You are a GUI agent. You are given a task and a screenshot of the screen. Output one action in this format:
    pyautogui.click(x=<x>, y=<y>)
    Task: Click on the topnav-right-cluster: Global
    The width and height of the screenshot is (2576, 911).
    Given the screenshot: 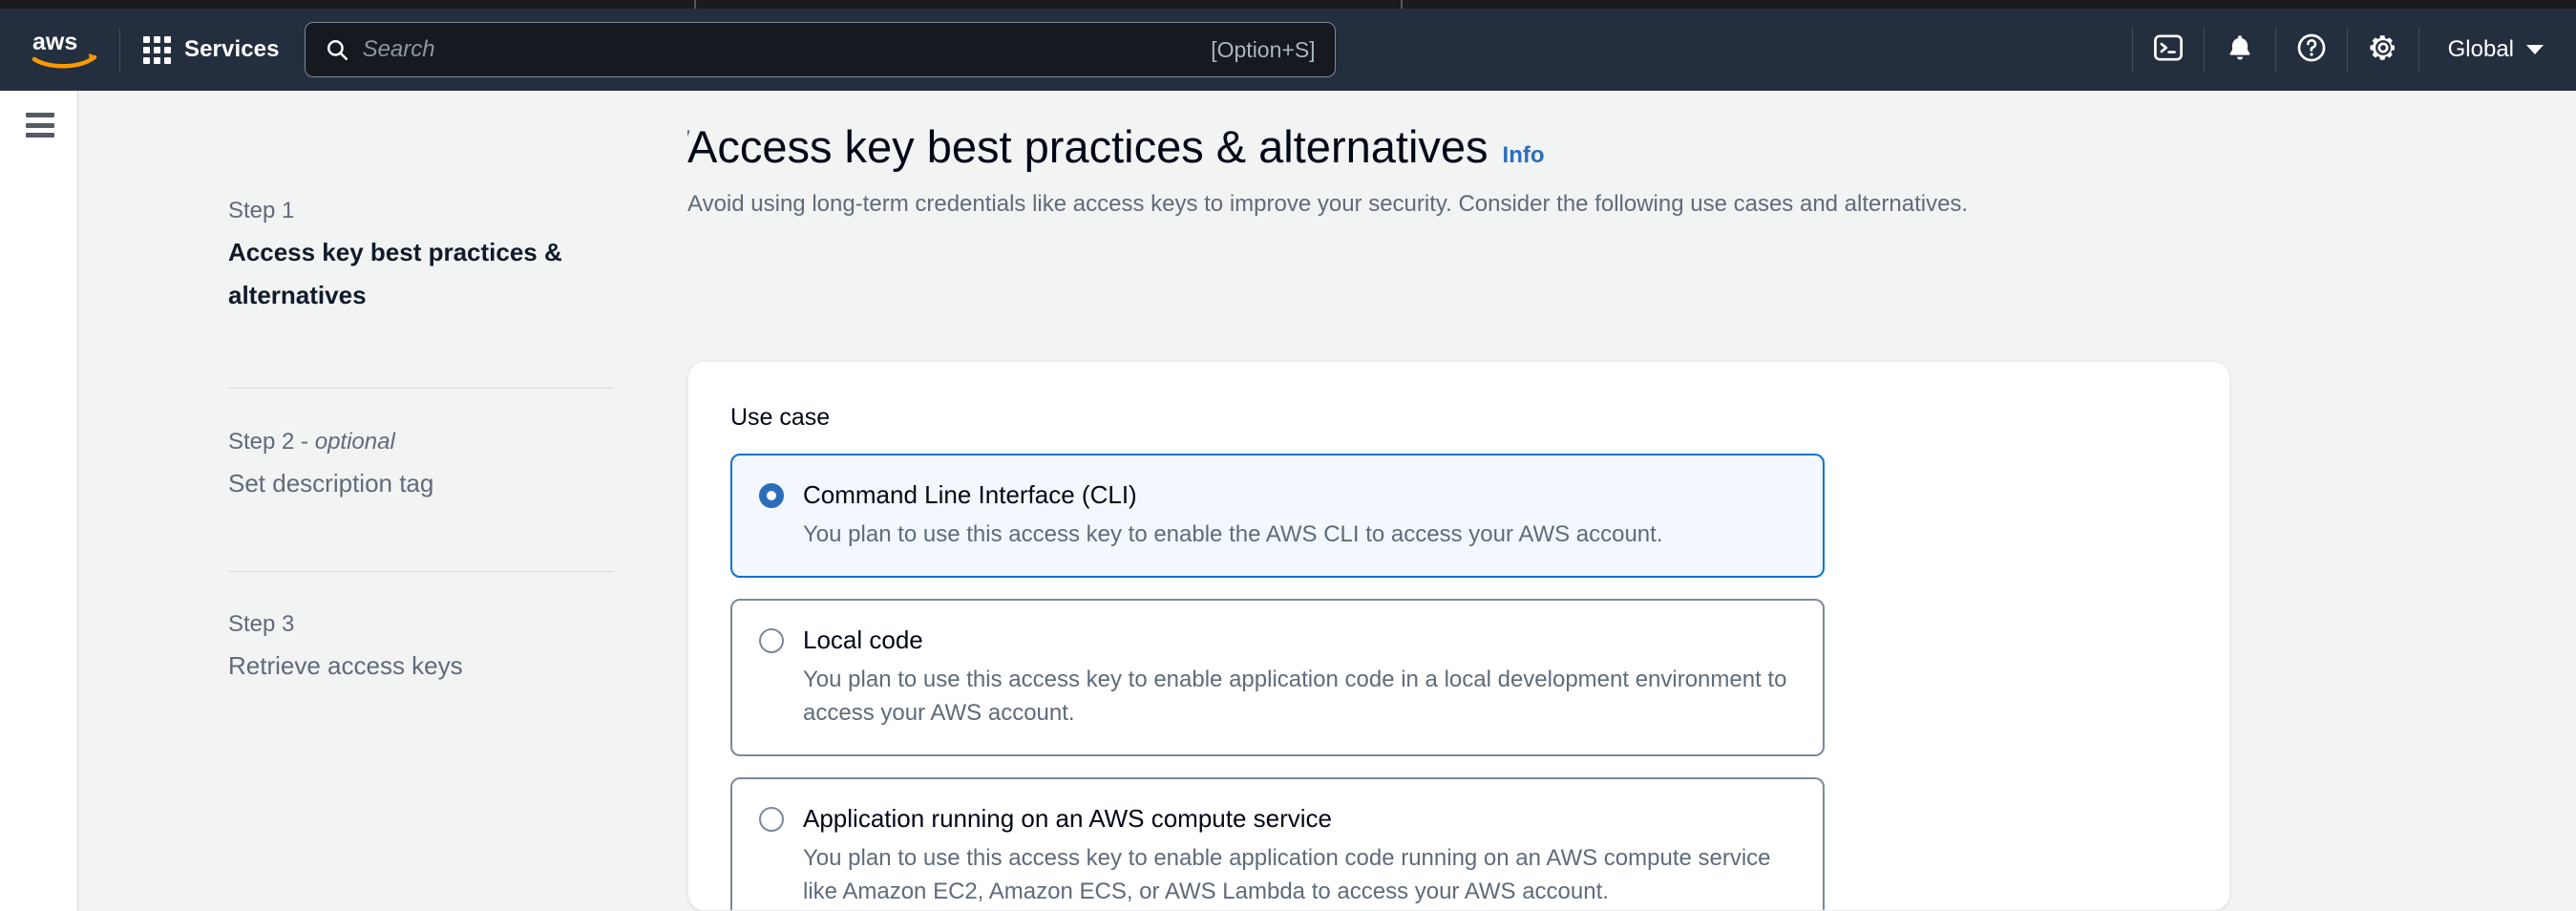 What is the action you would take?
    pyautogui.click(x=2353, y=50)
    